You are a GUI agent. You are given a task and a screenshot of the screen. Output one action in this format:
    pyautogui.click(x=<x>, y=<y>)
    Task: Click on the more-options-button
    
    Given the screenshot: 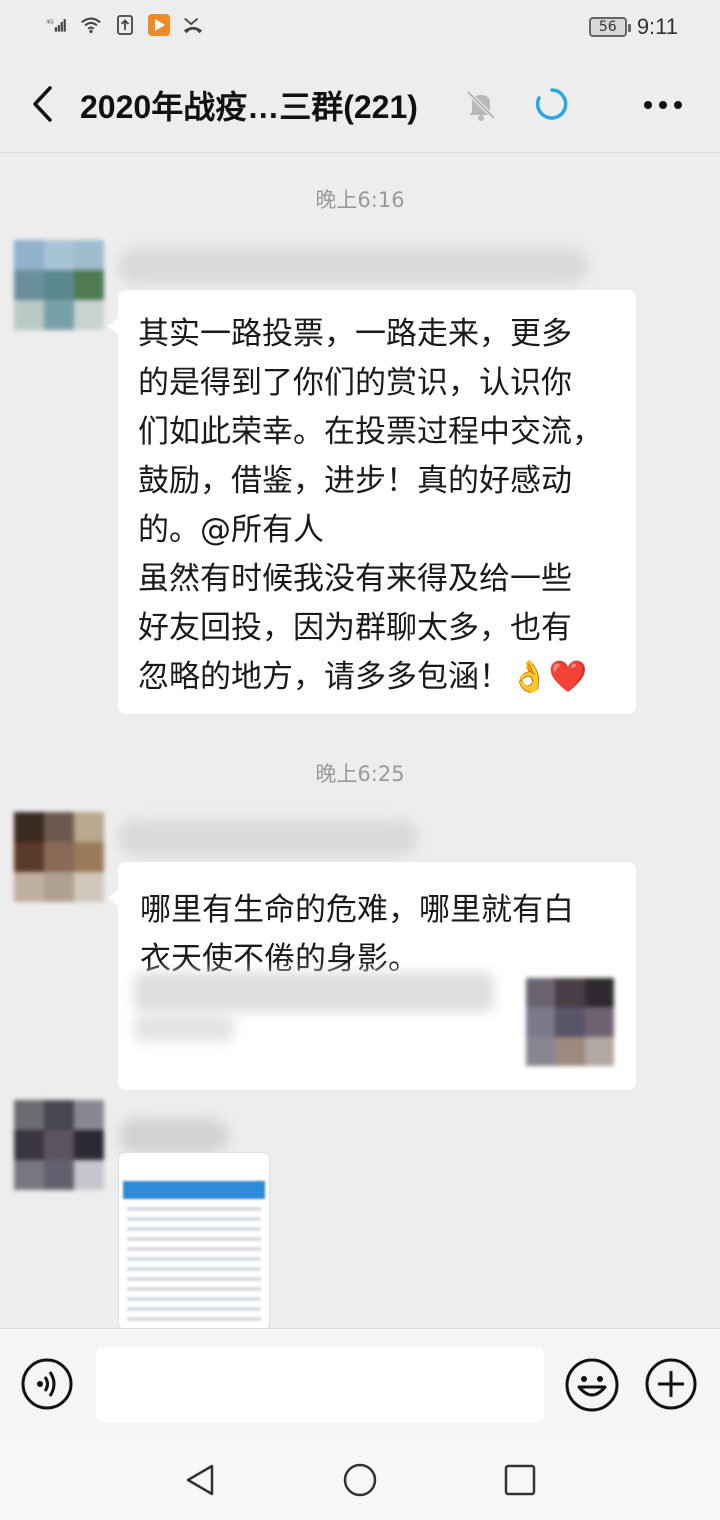 What is the action you would take?
    pyautogui.click(x=663, y=105)
    